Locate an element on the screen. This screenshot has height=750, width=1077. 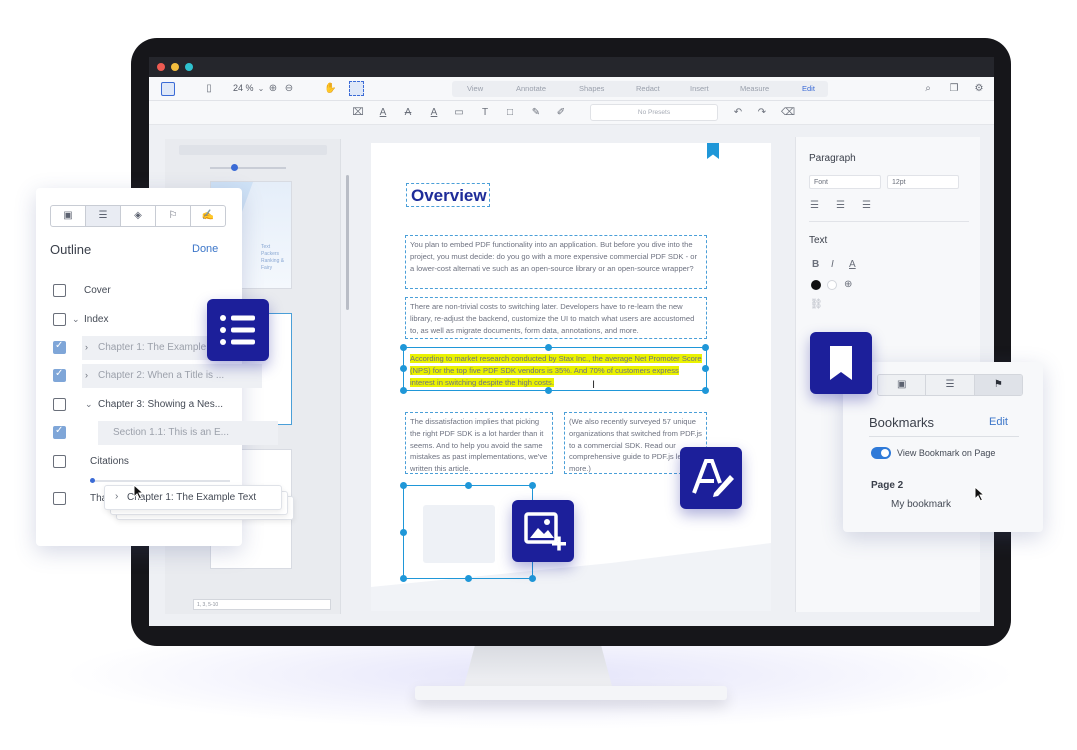
eraser-icon: ⌫ is located at coordinates (788, 113).